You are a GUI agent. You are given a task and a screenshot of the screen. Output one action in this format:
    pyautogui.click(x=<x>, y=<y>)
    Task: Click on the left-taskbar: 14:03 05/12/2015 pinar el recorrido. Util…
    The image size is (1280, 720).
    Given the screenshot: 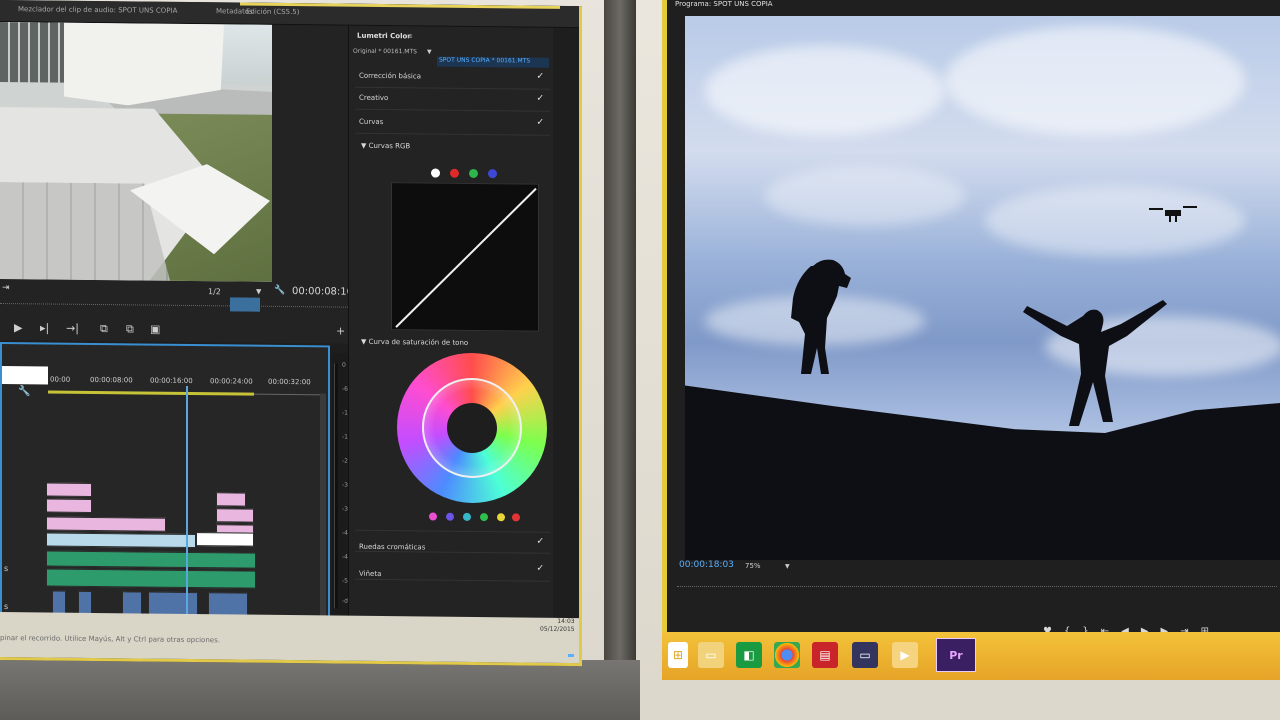 What is the action you would take?
    pyautogui.click(x=291, y=639)
    